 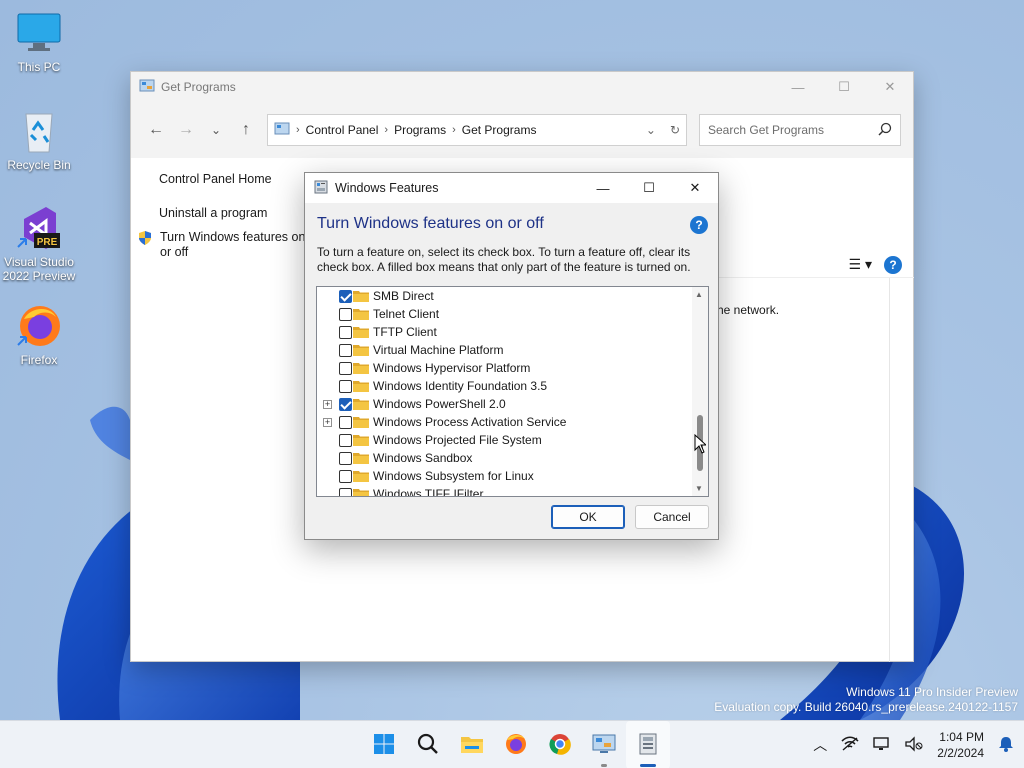 I want to click on feature-row: Virtual Machine Platform, so click(x=505, y=350).